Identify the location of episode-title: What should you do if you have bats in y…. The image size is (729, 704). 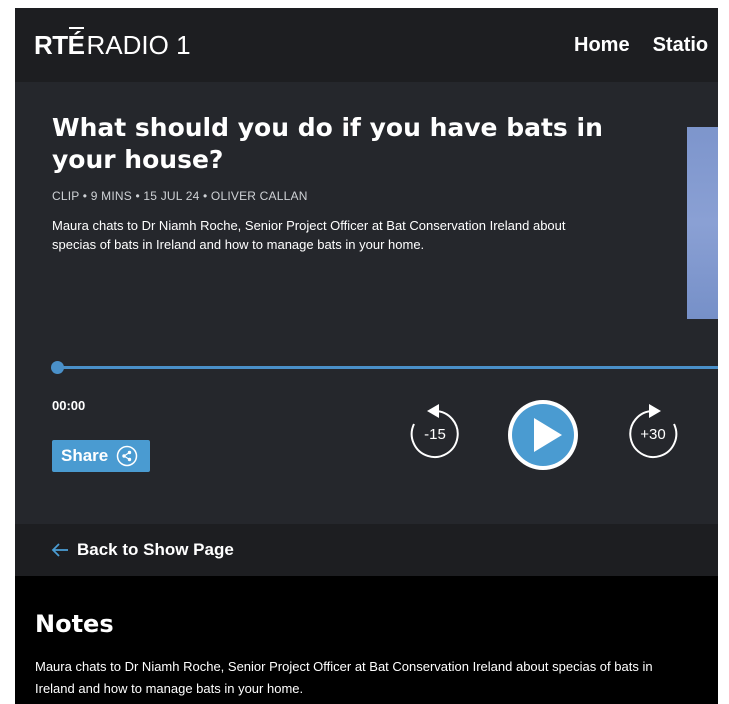
(327, 143).